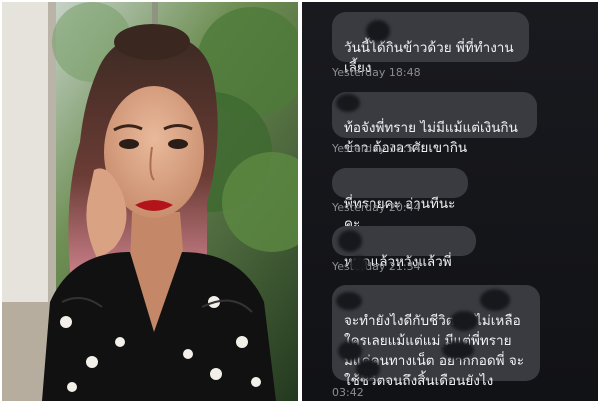 The image size is (600, 403). What do you see at coordinates (430, 44) in the screenshot?
I see `message-bubble: วันนี้ได้กินข้าวด้วย พี่ที่ทำงานเลี้ยง` at bounding box center [430, 44].